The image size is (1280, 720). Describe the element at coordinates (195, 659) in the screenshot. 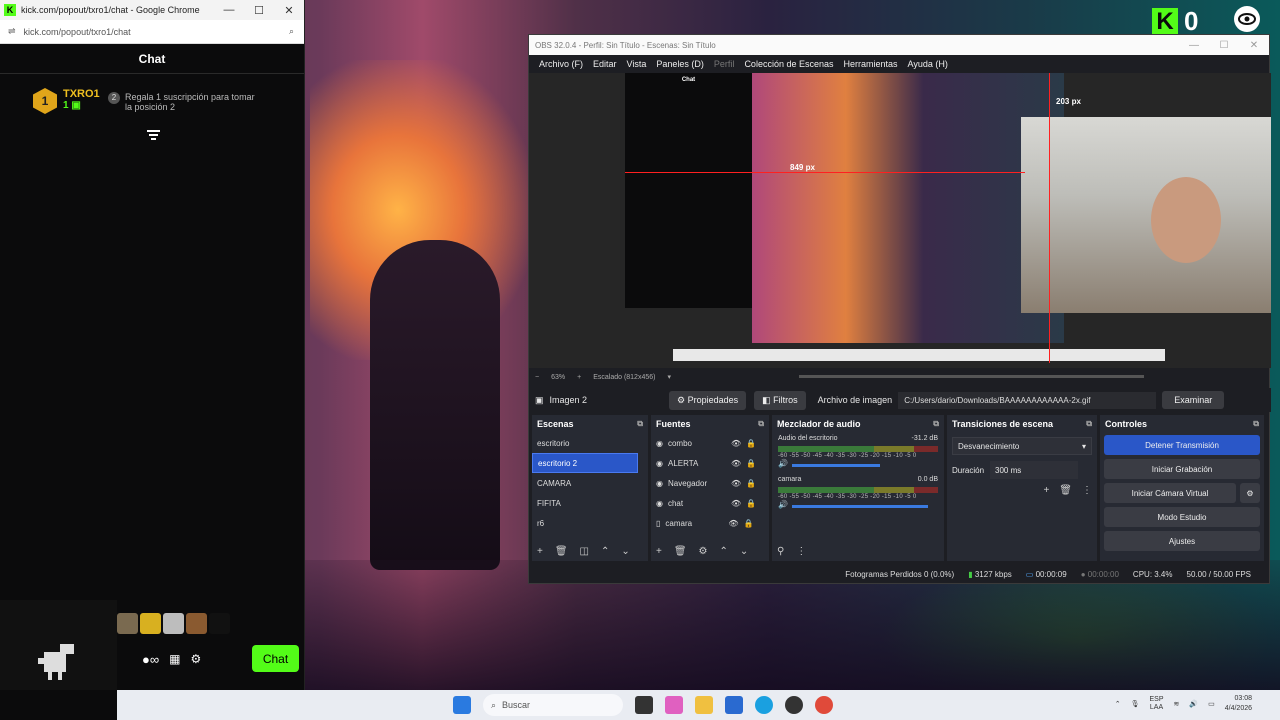

I see `settings-icon: ⚙` at that location.